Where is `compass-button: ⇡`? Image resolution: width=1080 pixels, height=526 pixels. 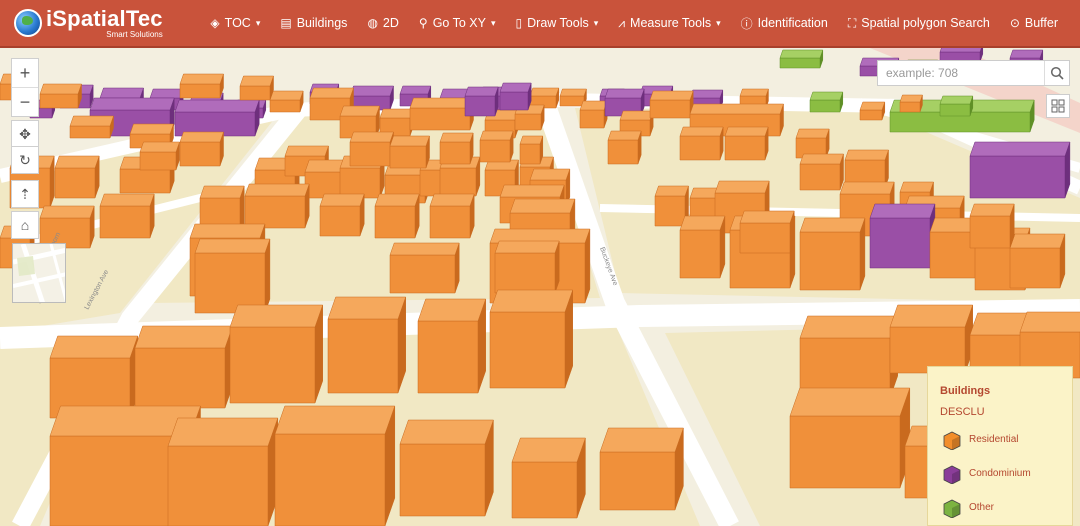 compass-button: ⇡ is located at coordinates (25, 194).